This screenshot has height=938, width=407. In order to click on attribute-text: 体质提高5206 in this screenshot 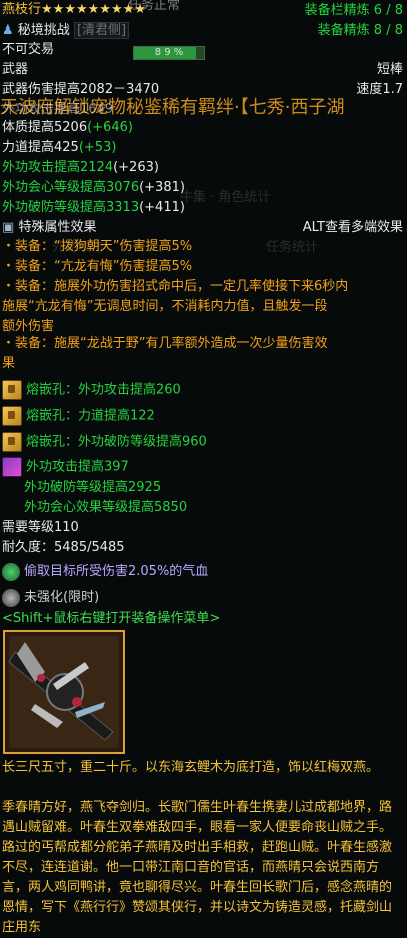, I will do `click(45, 127)`.